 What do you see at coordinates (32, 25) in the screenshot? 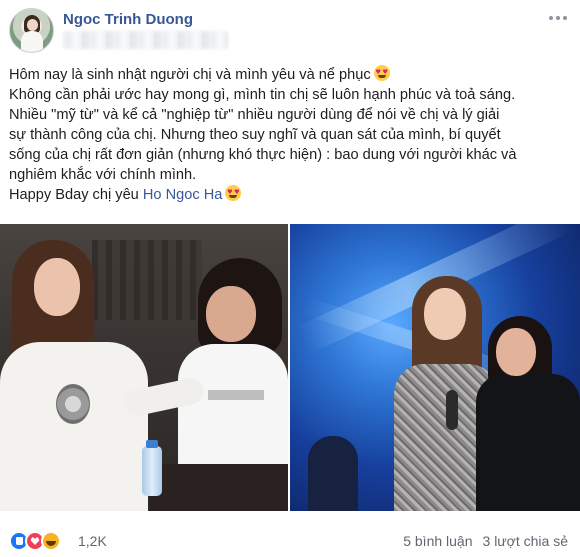
I see `avatar-face` at bounding box center [32, 25].